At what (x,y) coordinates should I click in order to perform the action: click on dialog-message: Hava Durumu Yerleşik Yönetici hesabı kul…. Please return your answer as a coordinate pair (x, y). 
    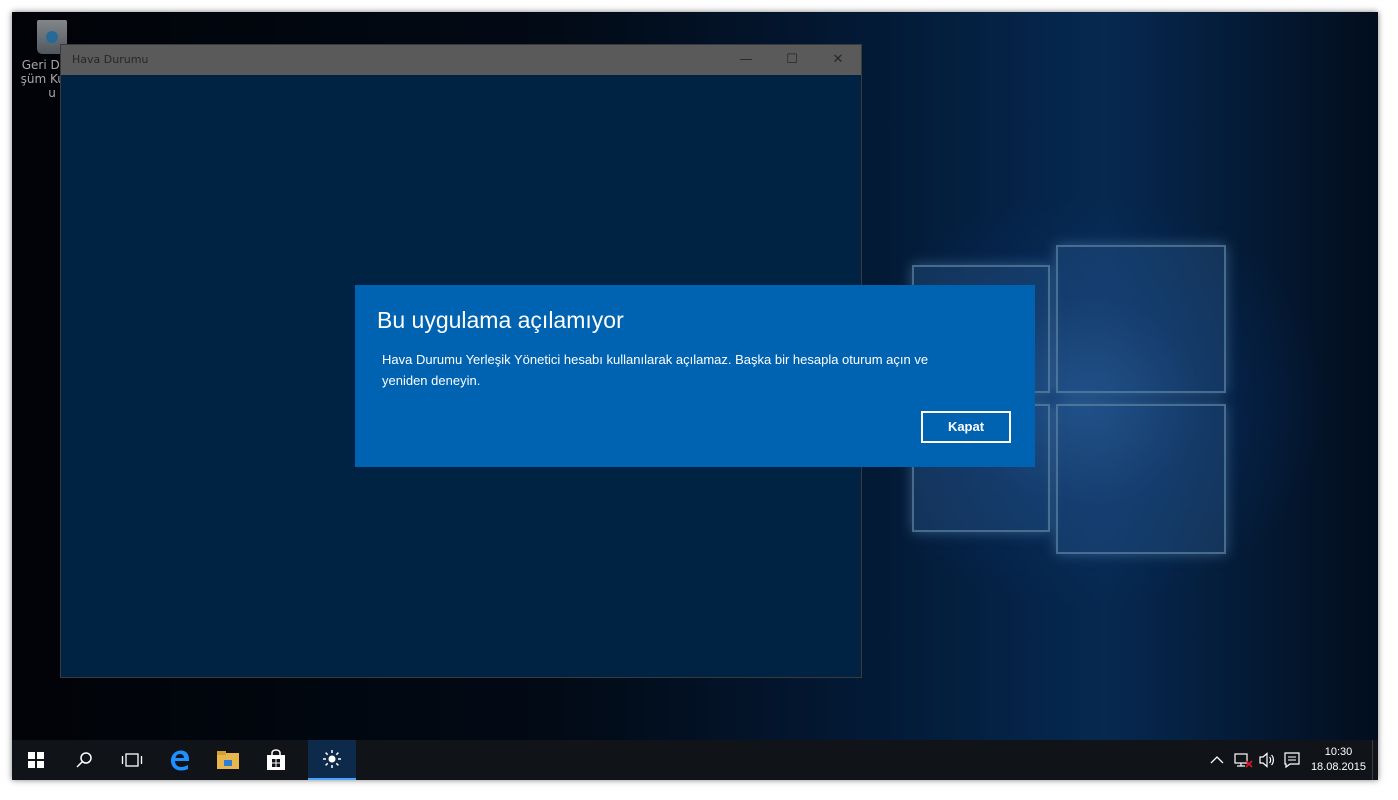
    Looking at the image, I should click on (655, 370).